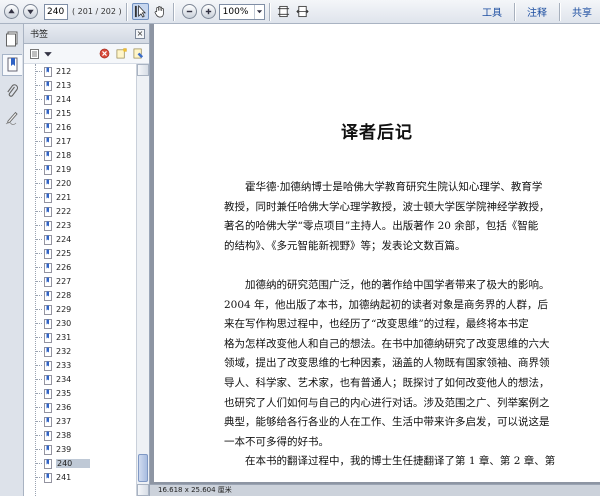 This screenshot has width=600, height=496. I want to click on bookmark-item: 218, so click(80, 155).